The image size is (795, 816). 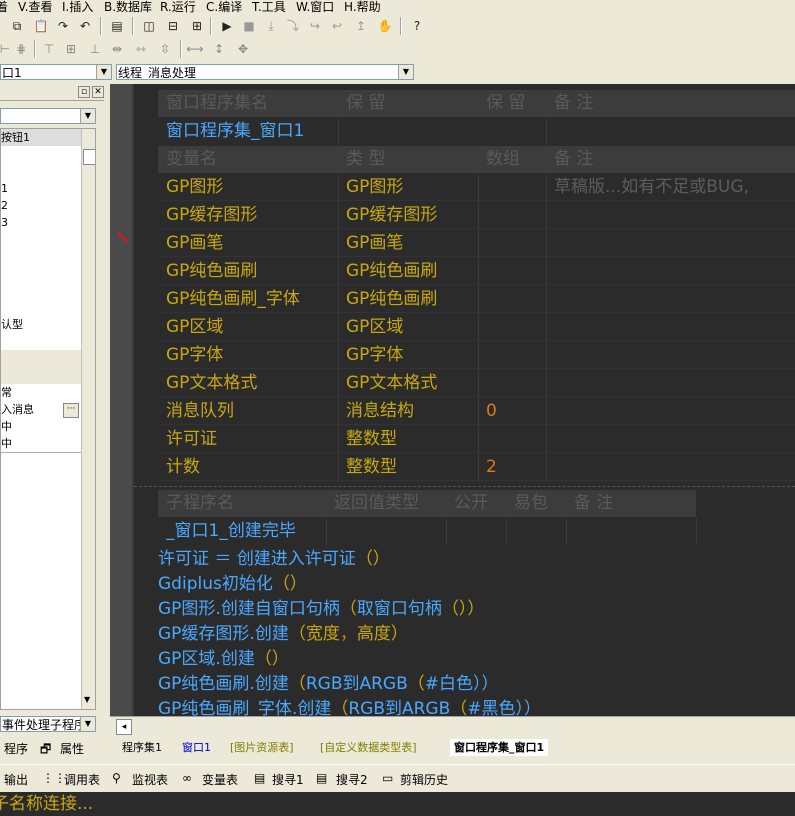 I want to click on undo-icon: ↶, so click(x=85, y=26).